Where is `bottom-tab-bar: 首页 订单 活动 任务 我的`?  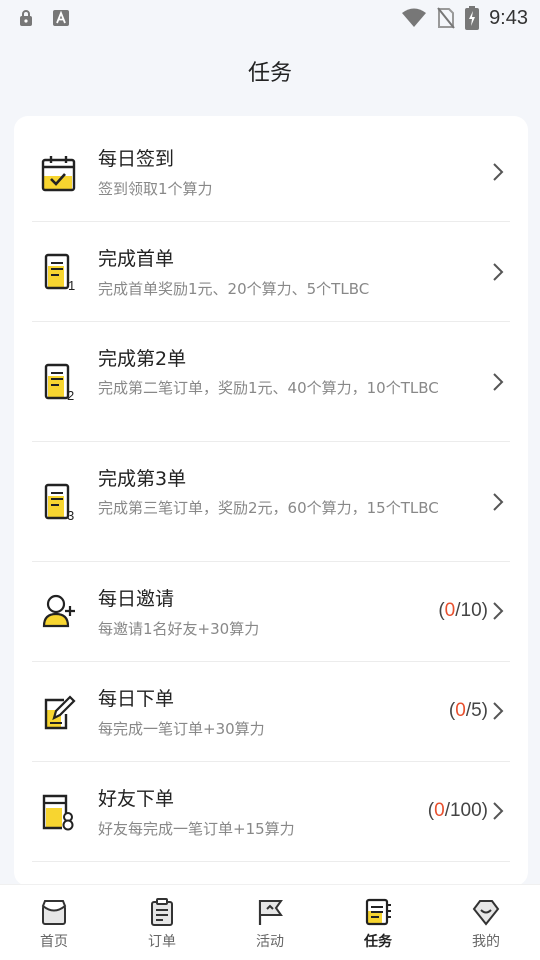
bottom-tab-bar: 首页 订单 活动 任务 我的 is located at coordinates (270, 922).